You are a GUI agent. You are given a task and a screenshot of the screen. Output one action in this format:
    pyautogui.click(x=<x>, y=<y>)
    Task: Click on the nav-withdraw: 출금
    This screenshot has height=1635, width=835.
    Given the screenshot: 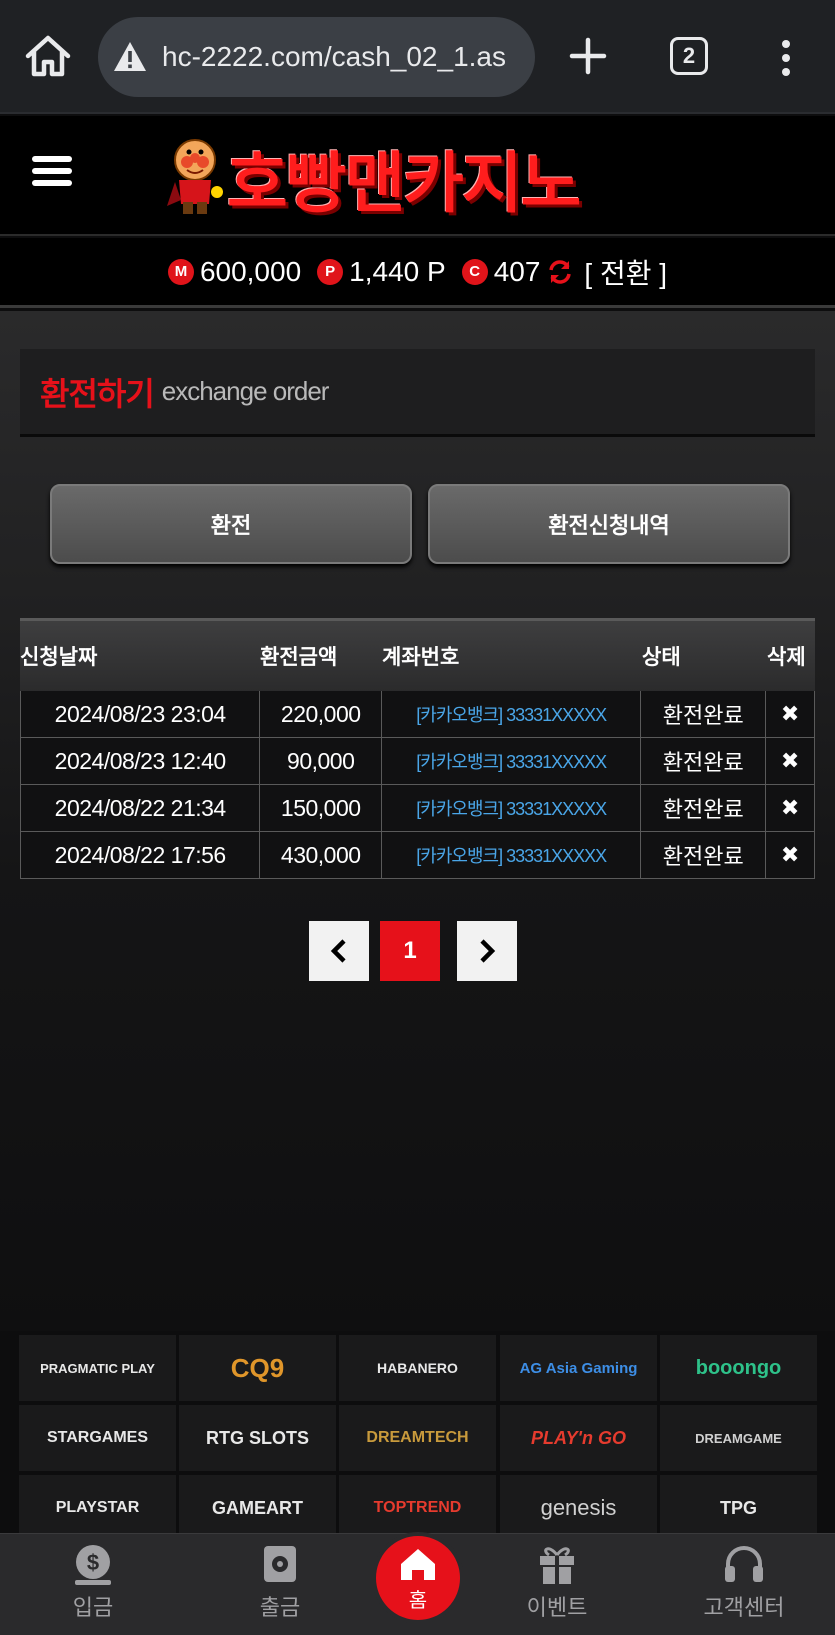 What is the action you would take?
    pyautogui.click(x=280, y=1587)
    